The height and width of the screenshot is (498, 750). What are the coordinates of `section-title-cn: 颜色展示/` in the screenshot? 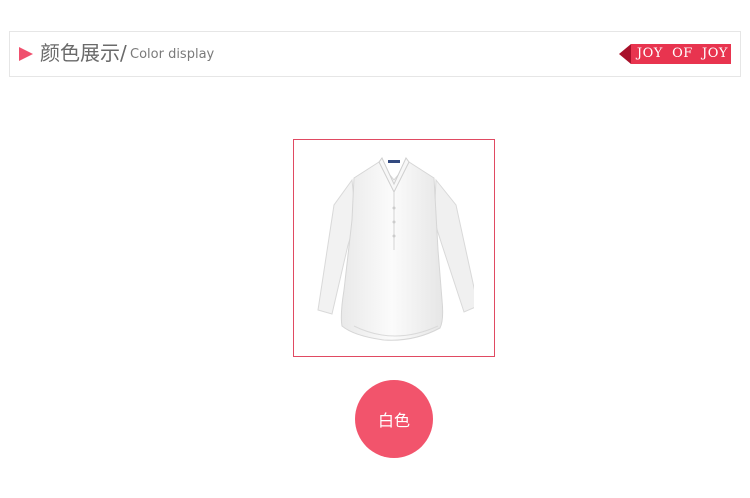 It's located at (83, 53).